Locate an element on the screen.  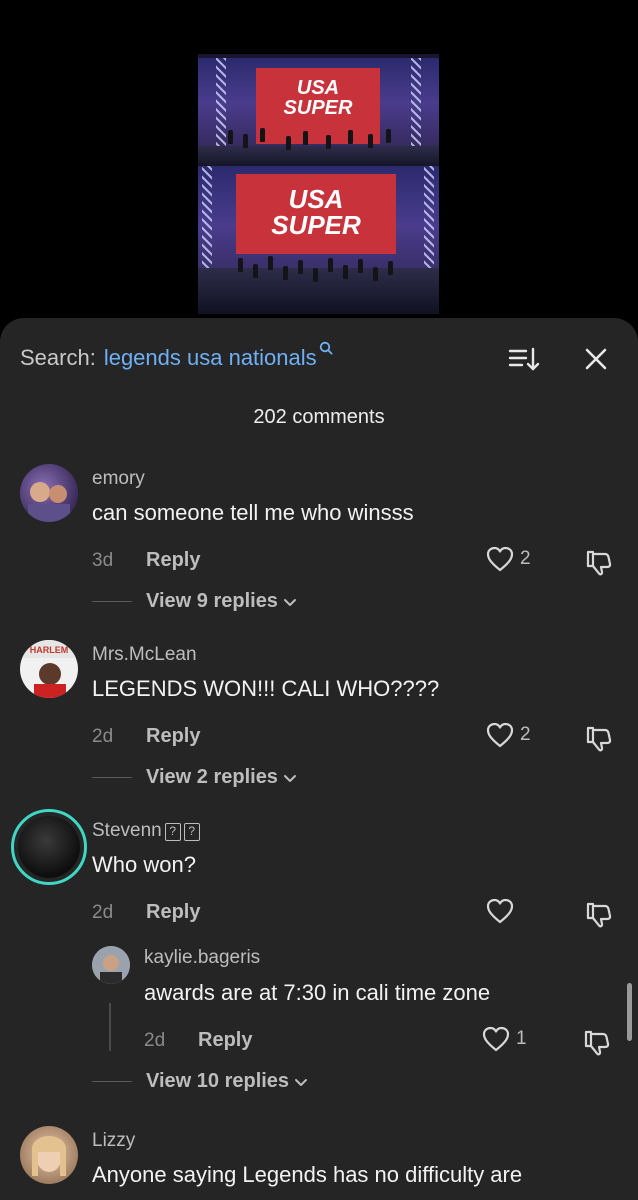
view-replies-button: View 10 replies is located at coordinates (200, 1081).